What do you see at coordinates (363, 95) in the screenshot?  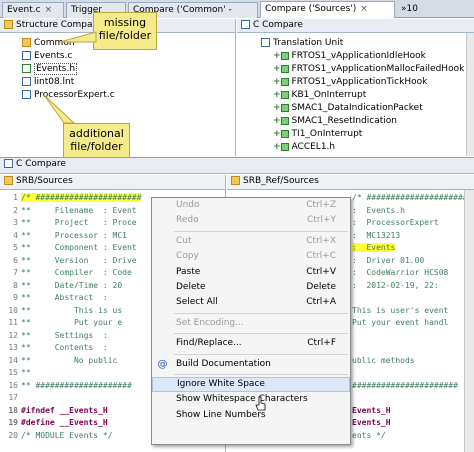 I see `tree-item-method: + KB1_OnInterrupt` at bounding box center [363, 95].